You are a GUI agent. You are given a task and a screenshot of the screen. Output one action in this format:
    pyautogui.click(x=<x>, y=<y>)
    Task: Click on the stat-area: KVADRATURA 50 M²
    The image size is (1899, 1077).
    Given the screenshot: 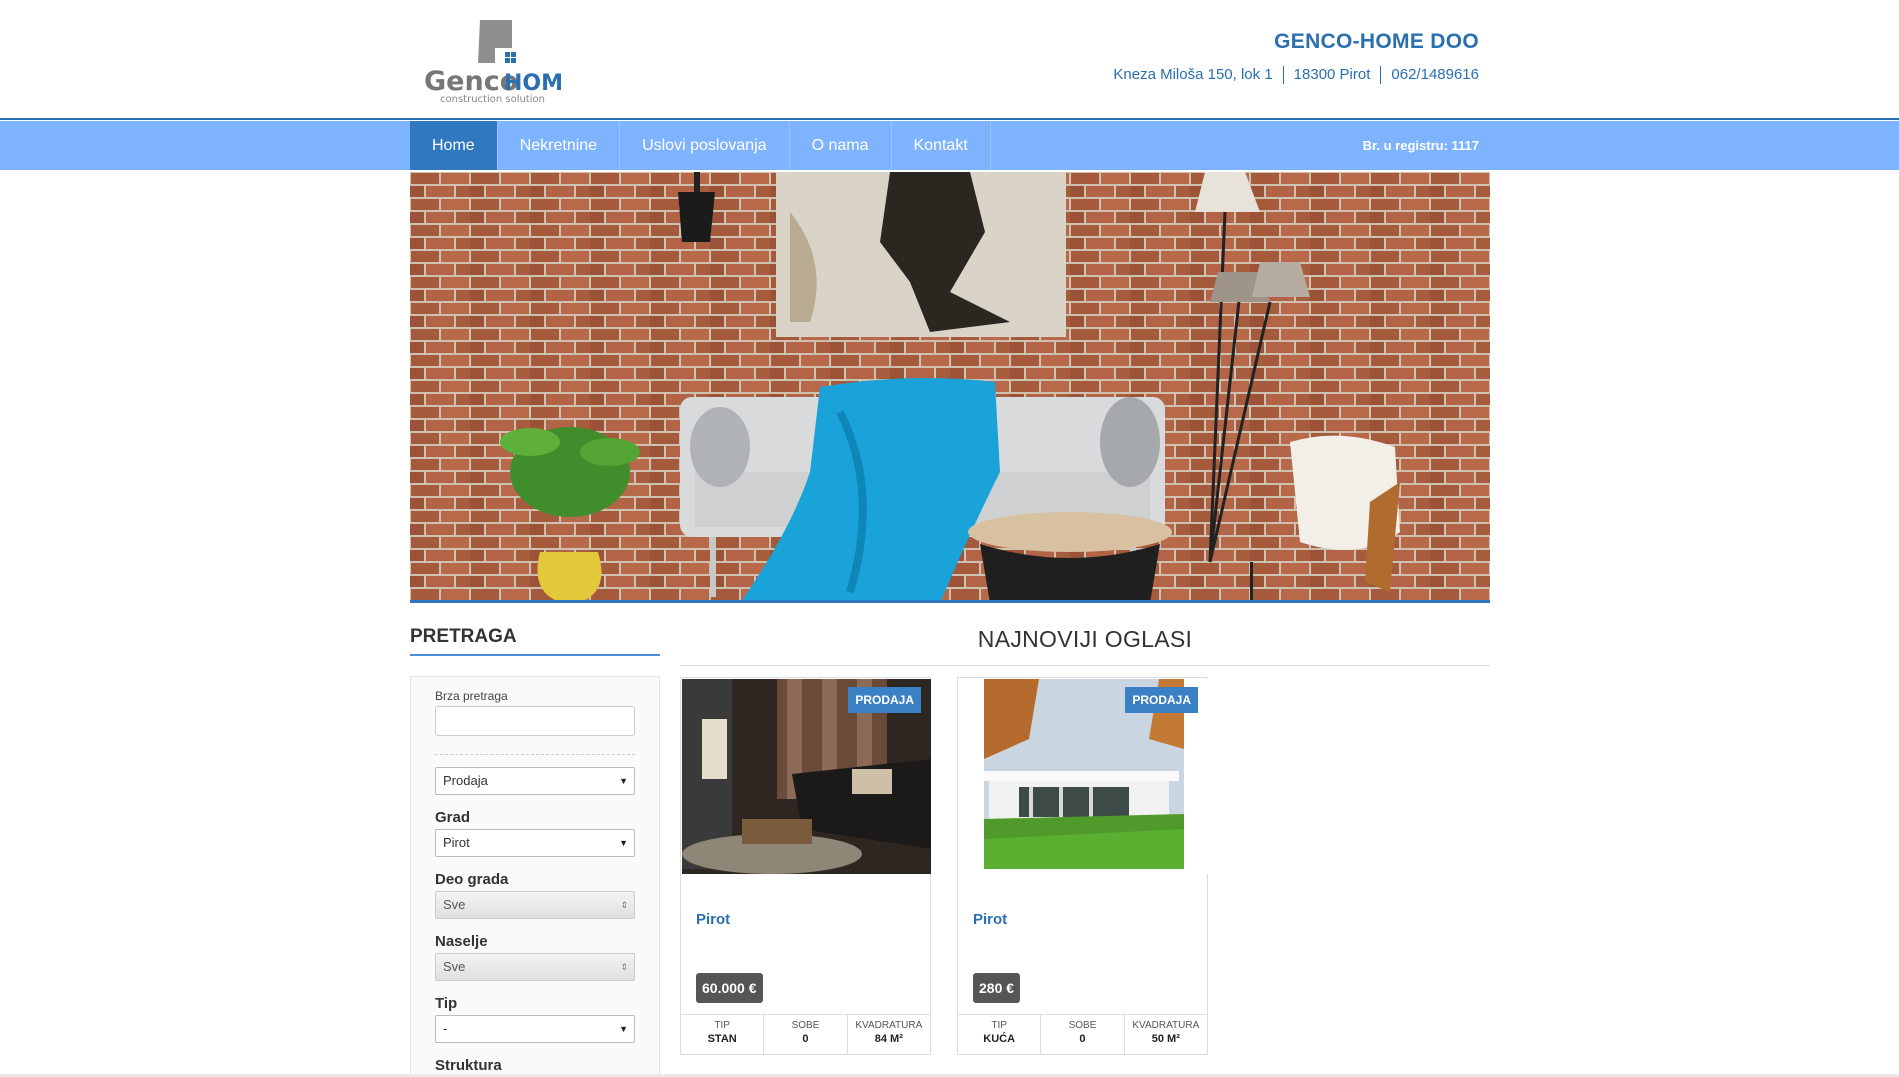 What is the action you would take?
    pyautogui.click(x=1165, y=1034)
    